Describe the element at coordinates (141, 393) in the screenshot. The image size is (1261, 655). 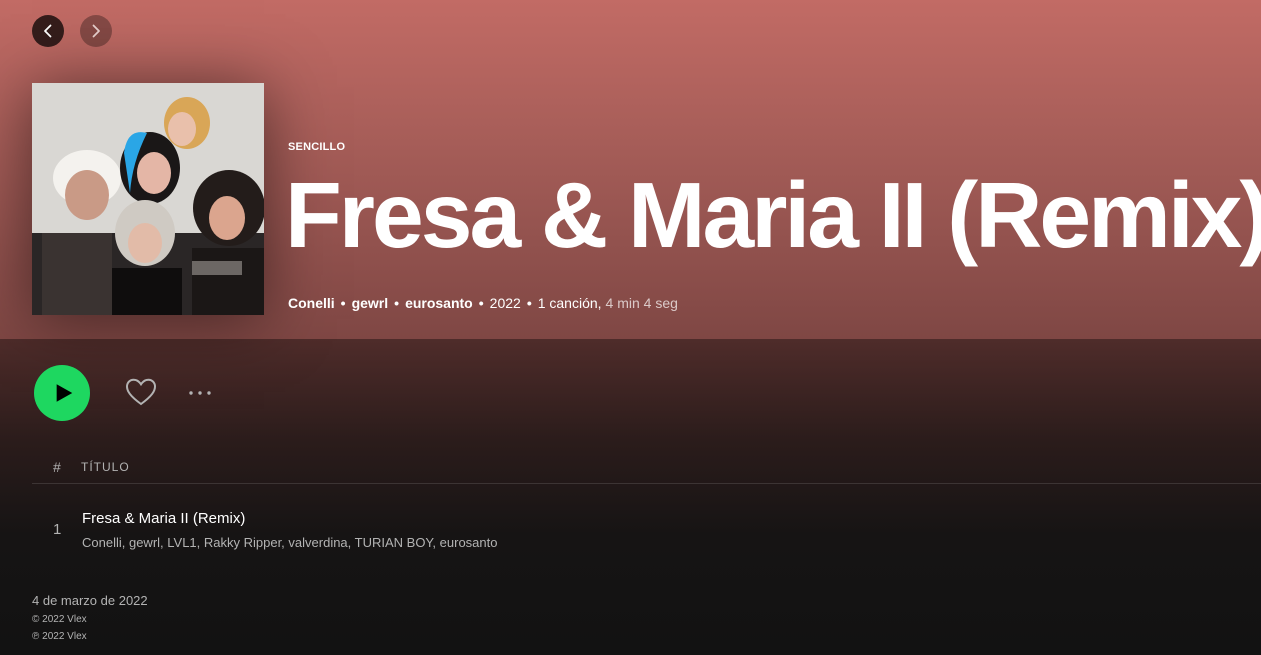
I see `heart-icon` at that location.